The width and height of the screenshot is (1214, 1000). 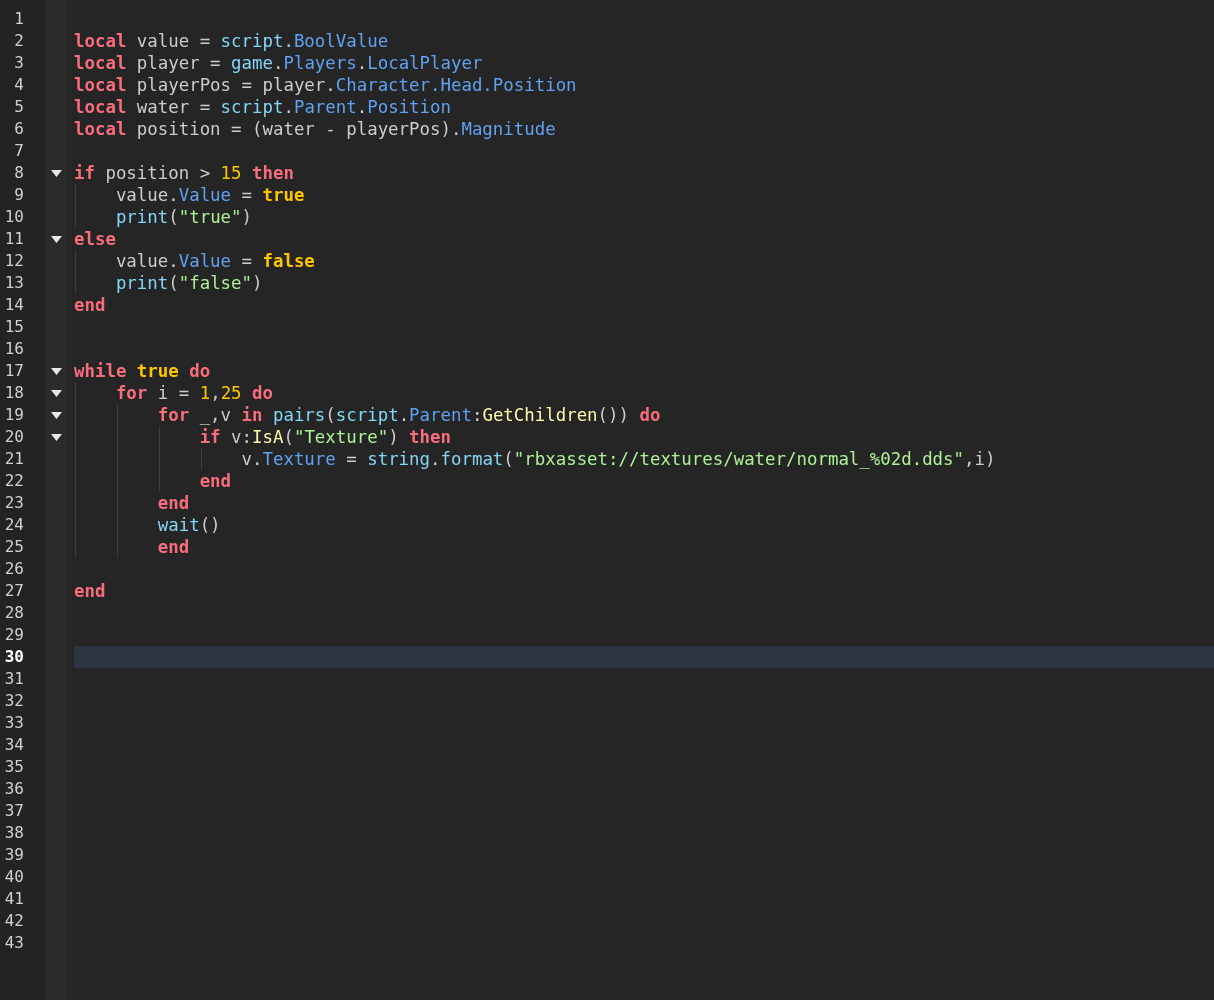 I want to click on line-number: 17, so click(x=14, y=371).